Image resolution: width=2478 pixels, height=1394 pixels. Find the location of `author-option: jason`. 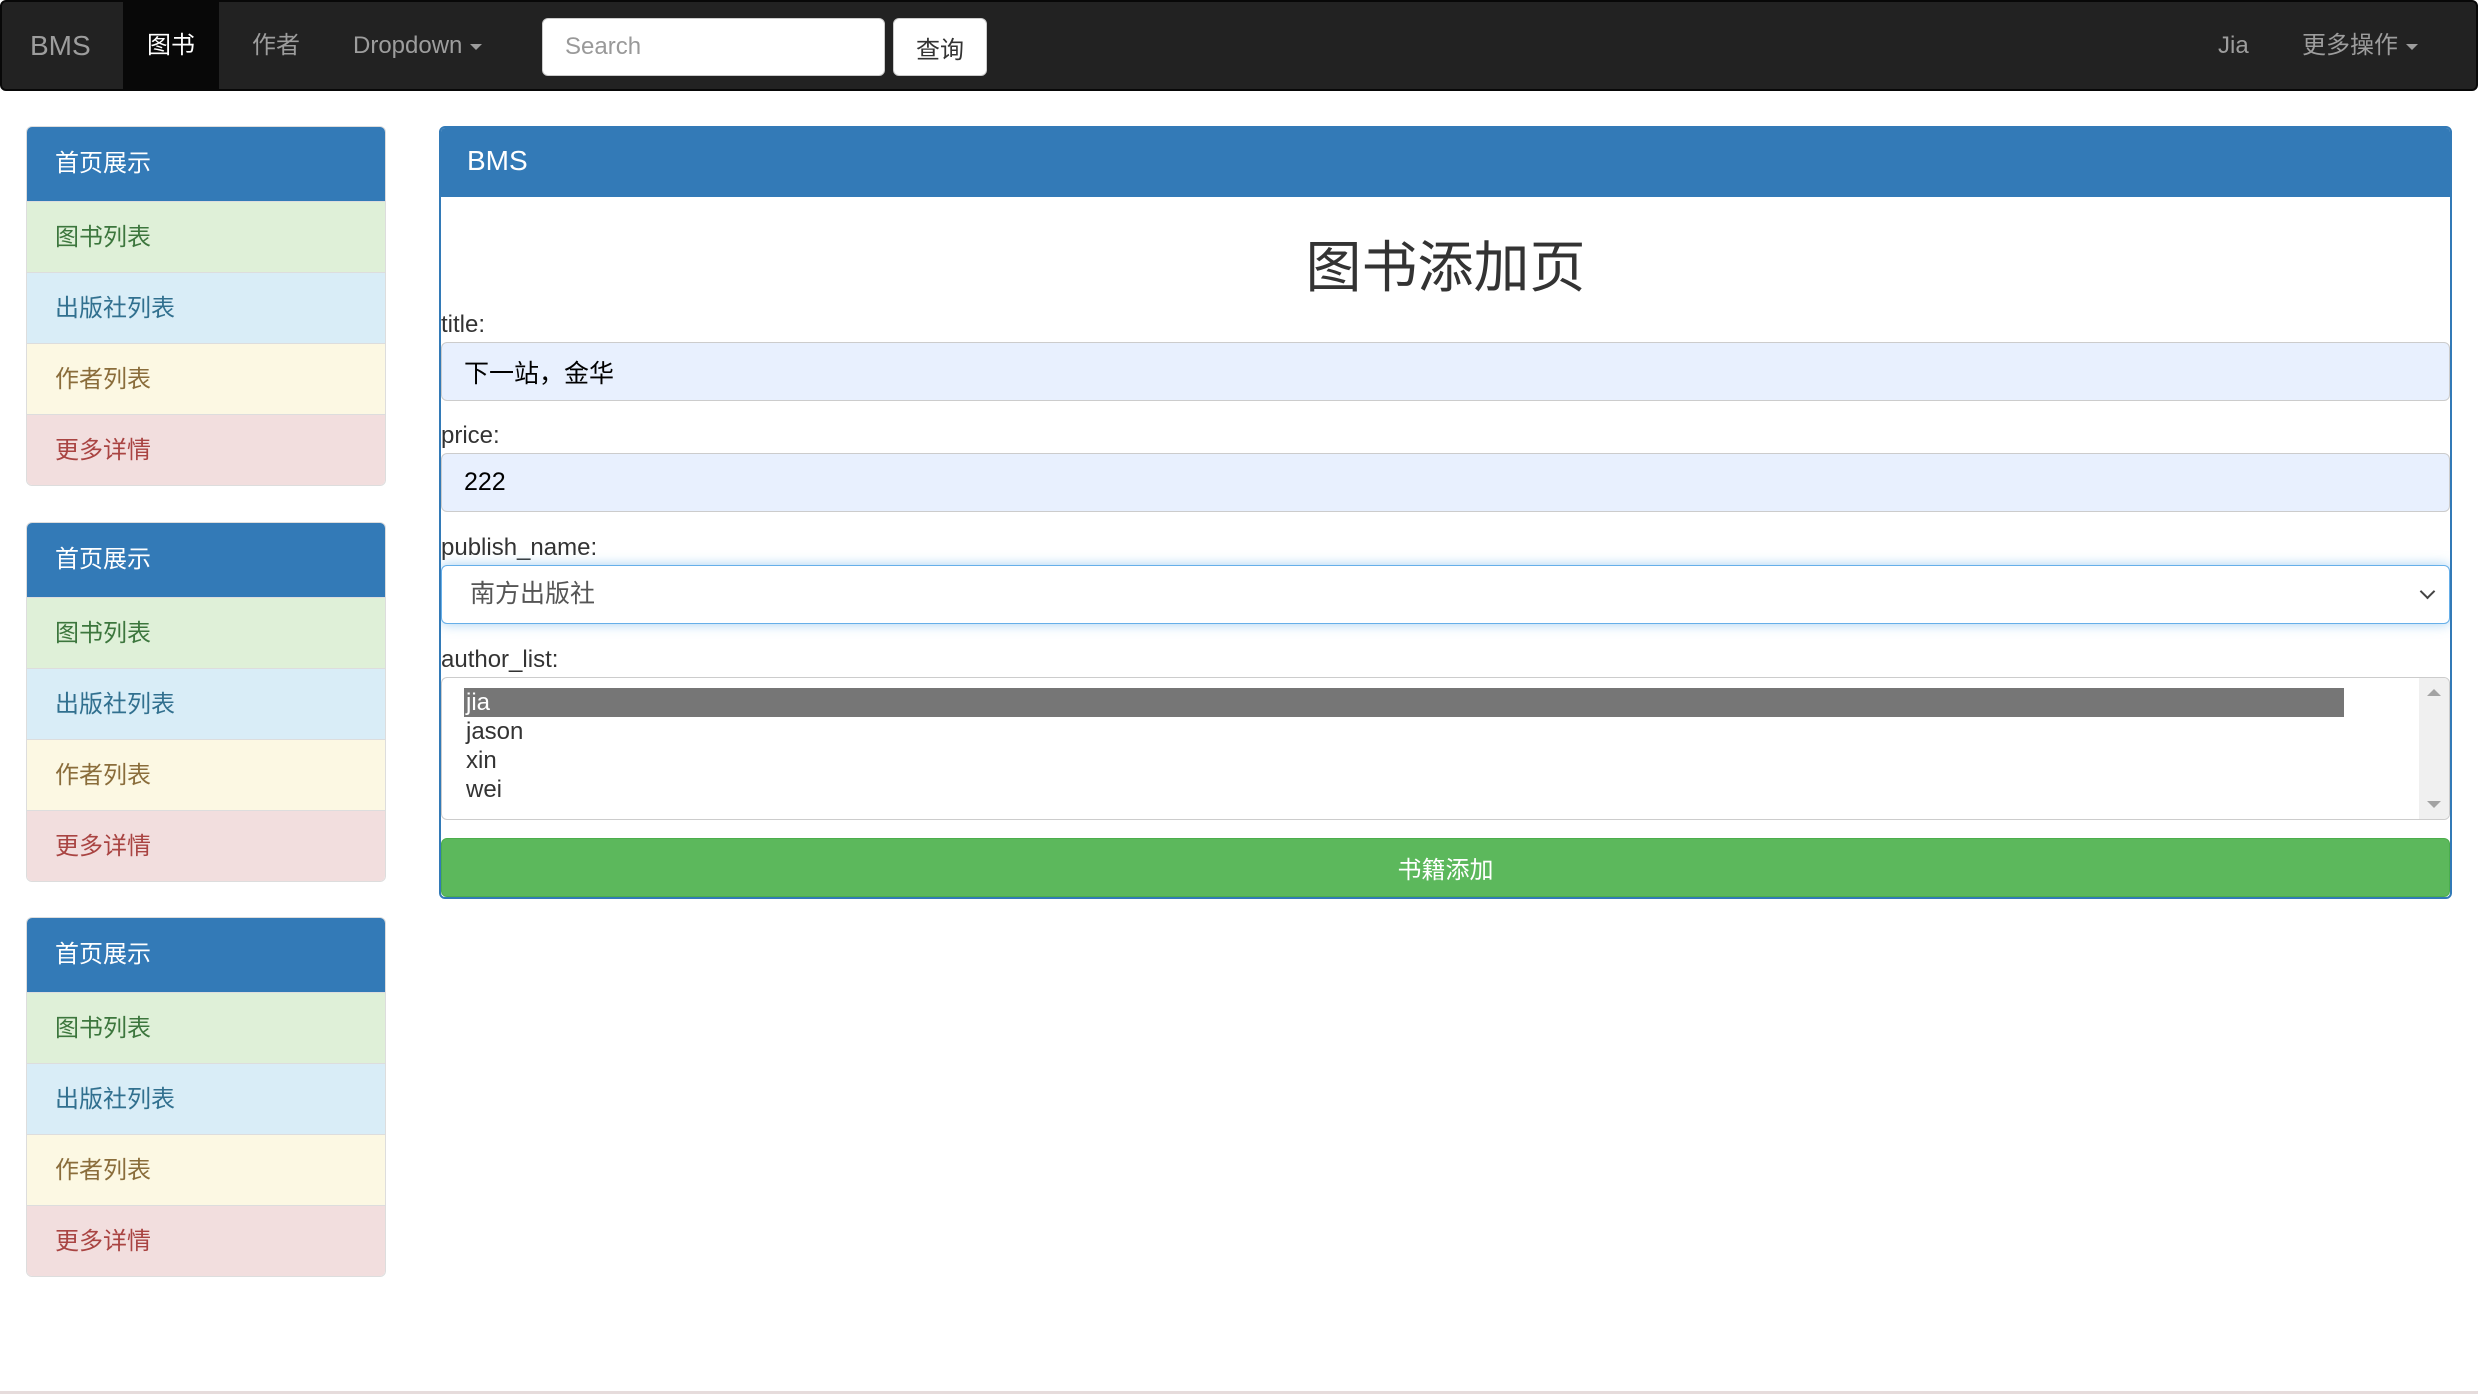

author-option: jason is located at coordinates (1404, 731).